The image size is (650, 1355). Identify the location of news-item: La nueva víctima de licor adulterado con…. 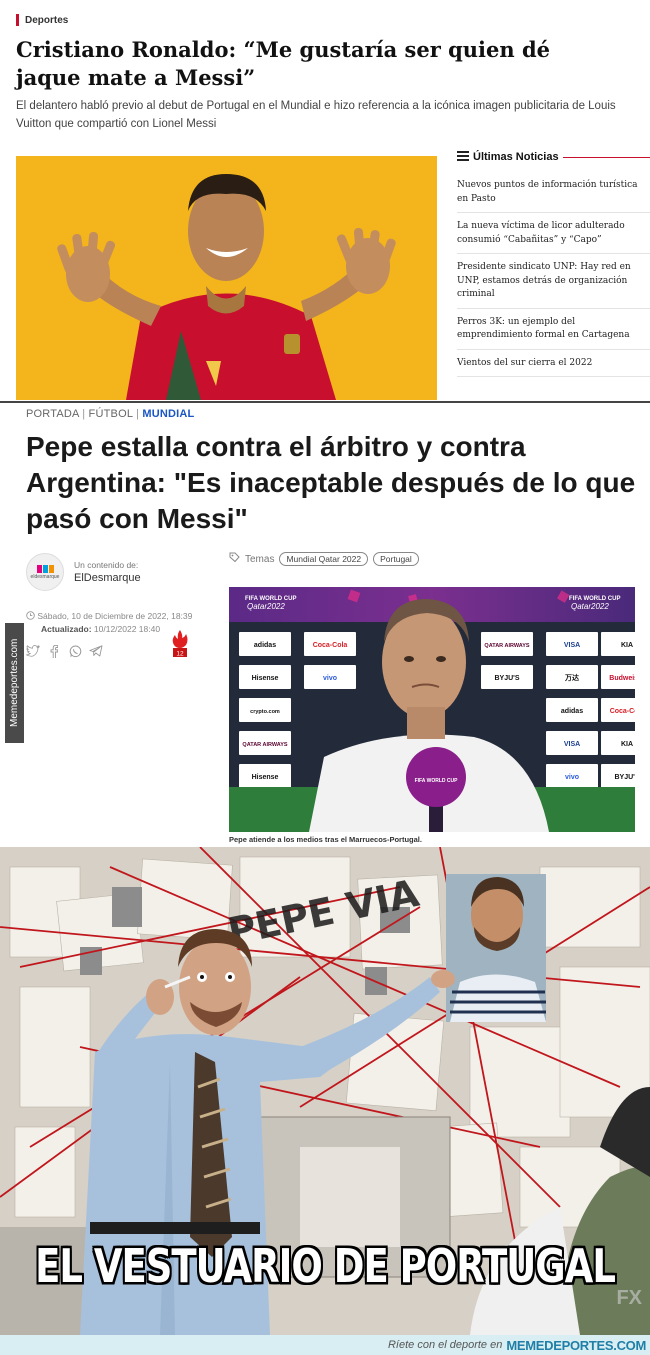
(553, 233).